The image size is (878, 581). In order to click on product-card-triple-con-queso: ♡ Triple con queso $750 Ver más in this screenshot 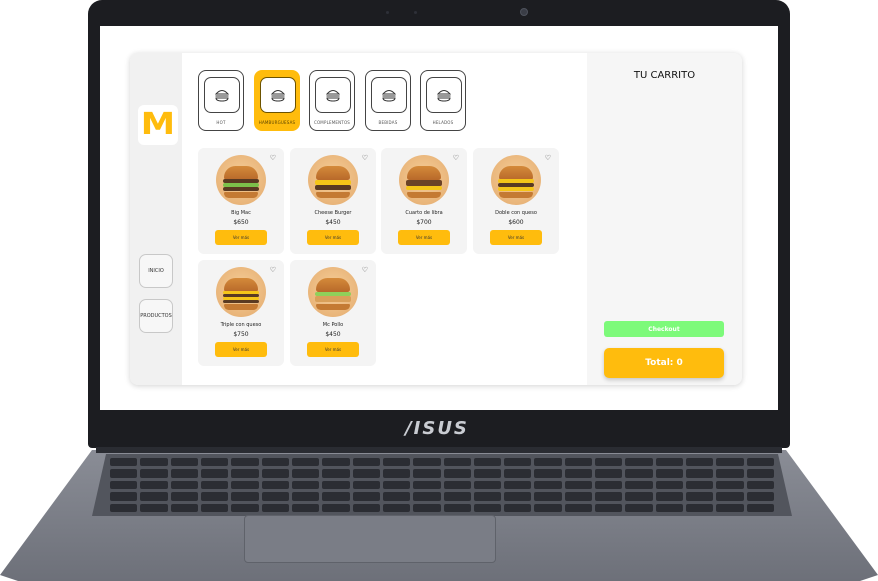, I will do `click(241, 313)`.